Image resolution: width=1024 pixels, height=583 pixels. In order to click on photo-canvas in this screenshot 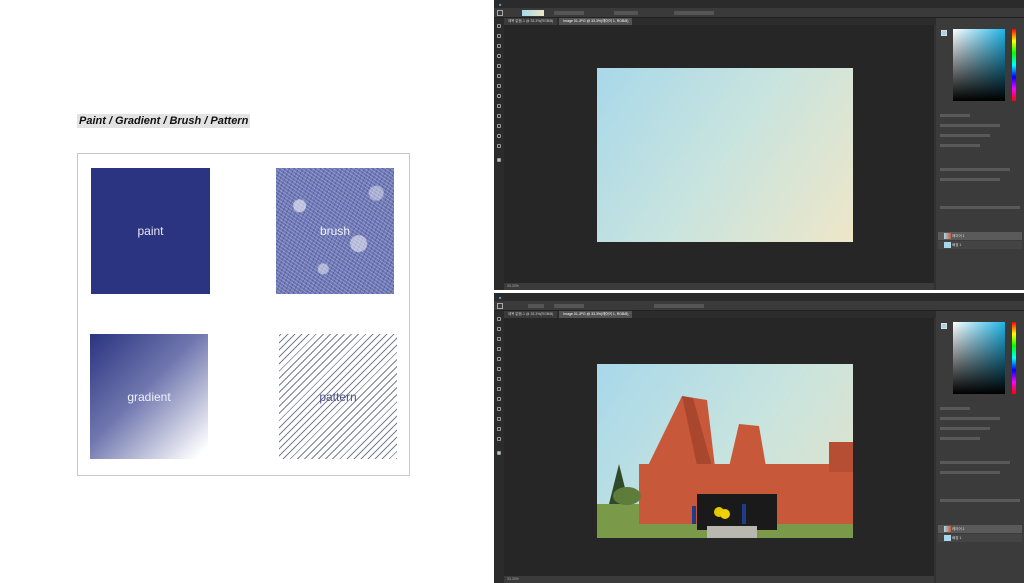, I will do `click(725, 451)`.